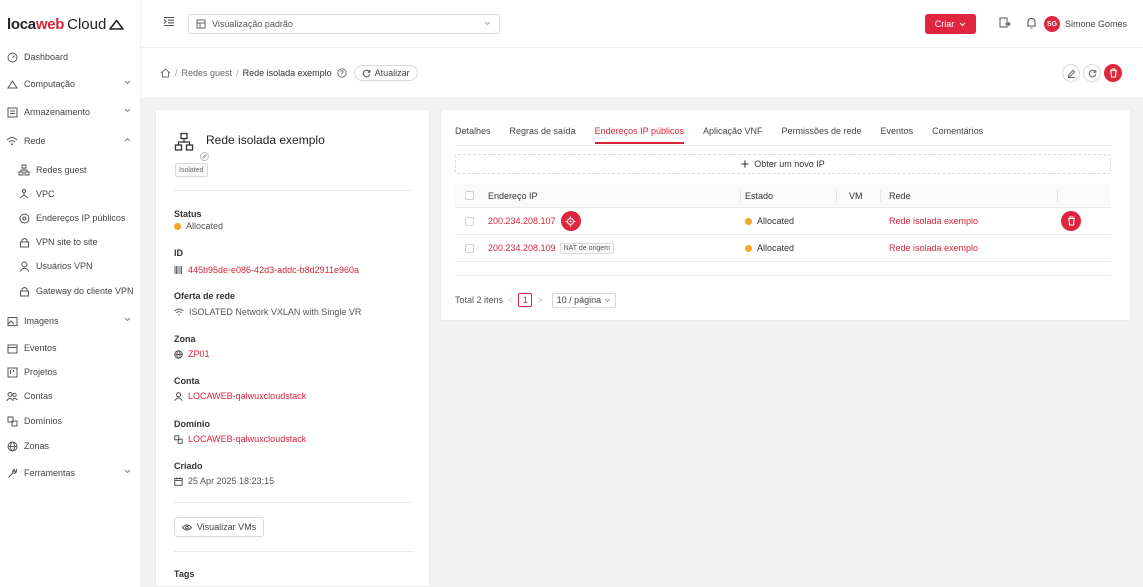 The width and height of the screenshot is (1143, 587). I want to click on sidebar-item-gateway-vpn: Gateway do cliente VPN, so click(70, 291).